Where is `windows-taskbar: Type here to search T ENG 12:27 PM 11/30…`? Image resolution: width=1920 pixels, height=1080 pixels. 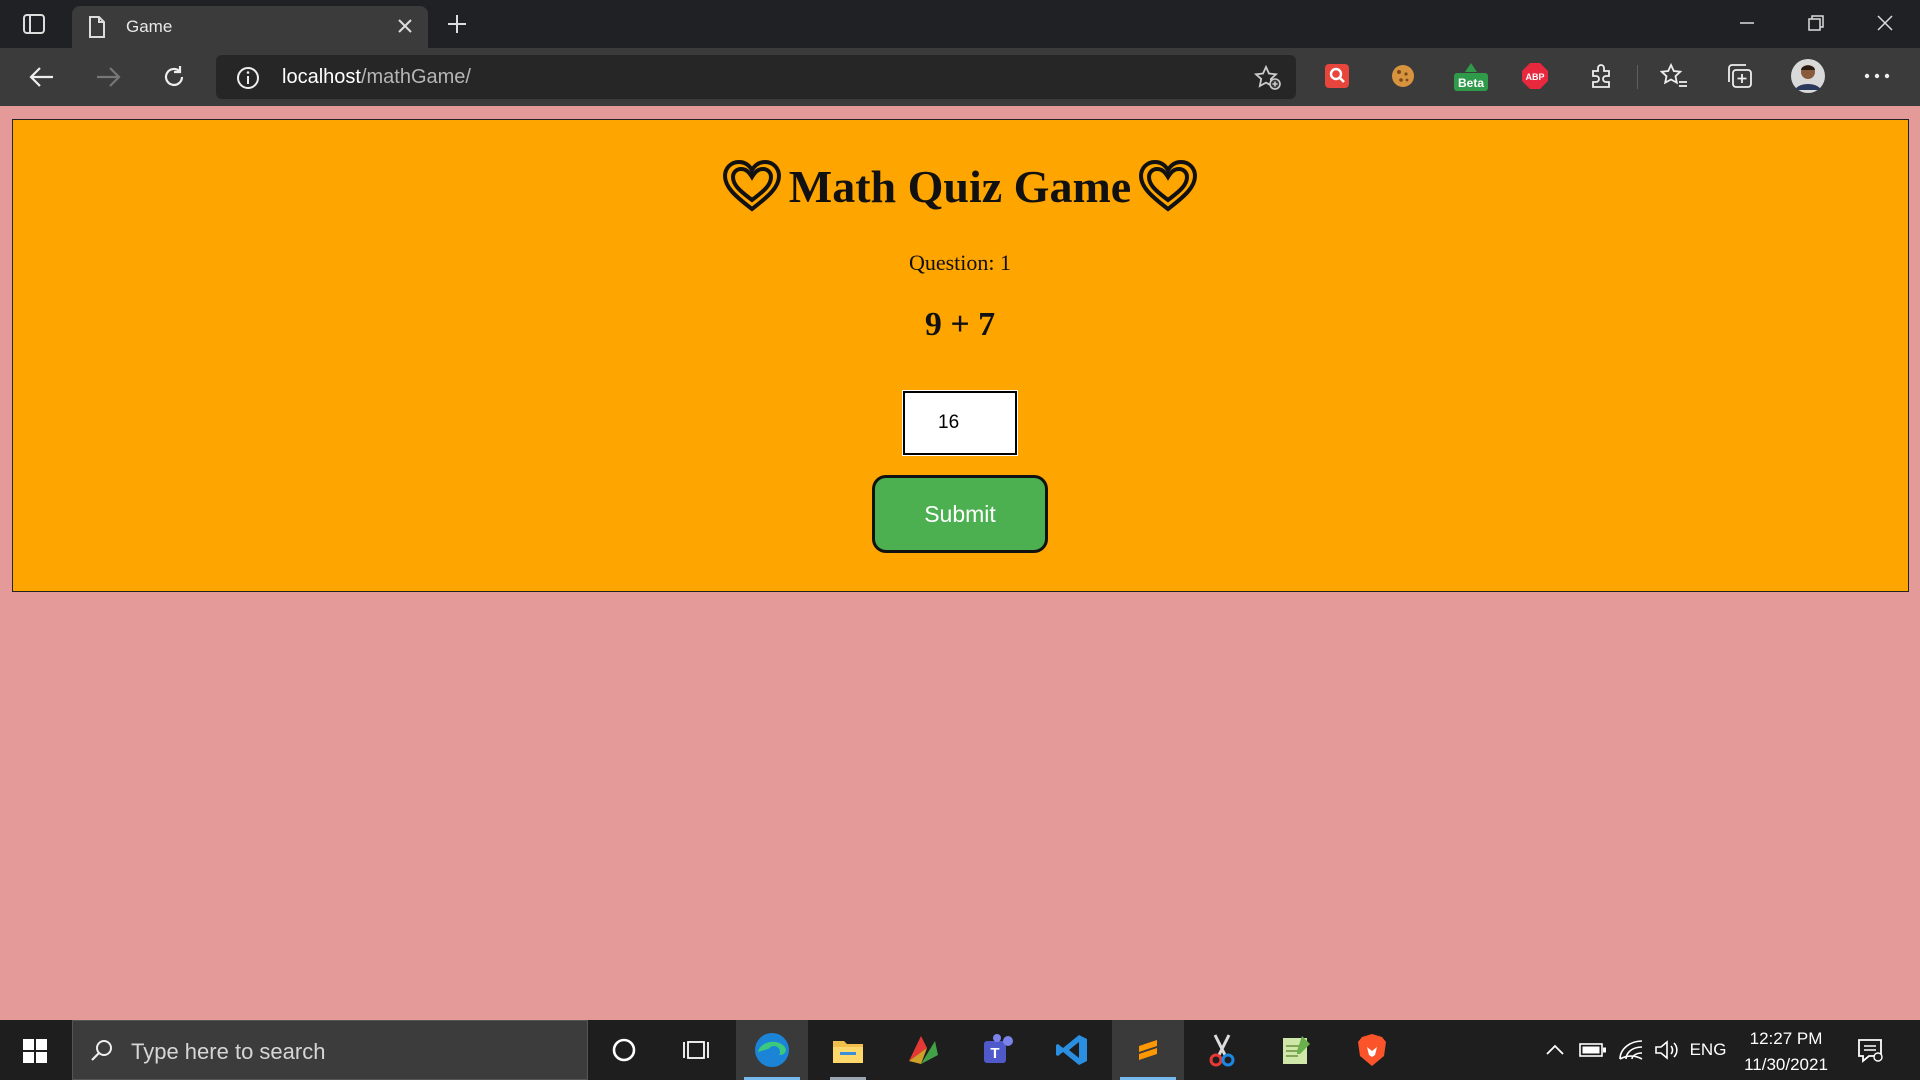
windows-taskbar: Type here to search T ENG 12:27 PM 11/30… is located at coordinates (960, 1050).